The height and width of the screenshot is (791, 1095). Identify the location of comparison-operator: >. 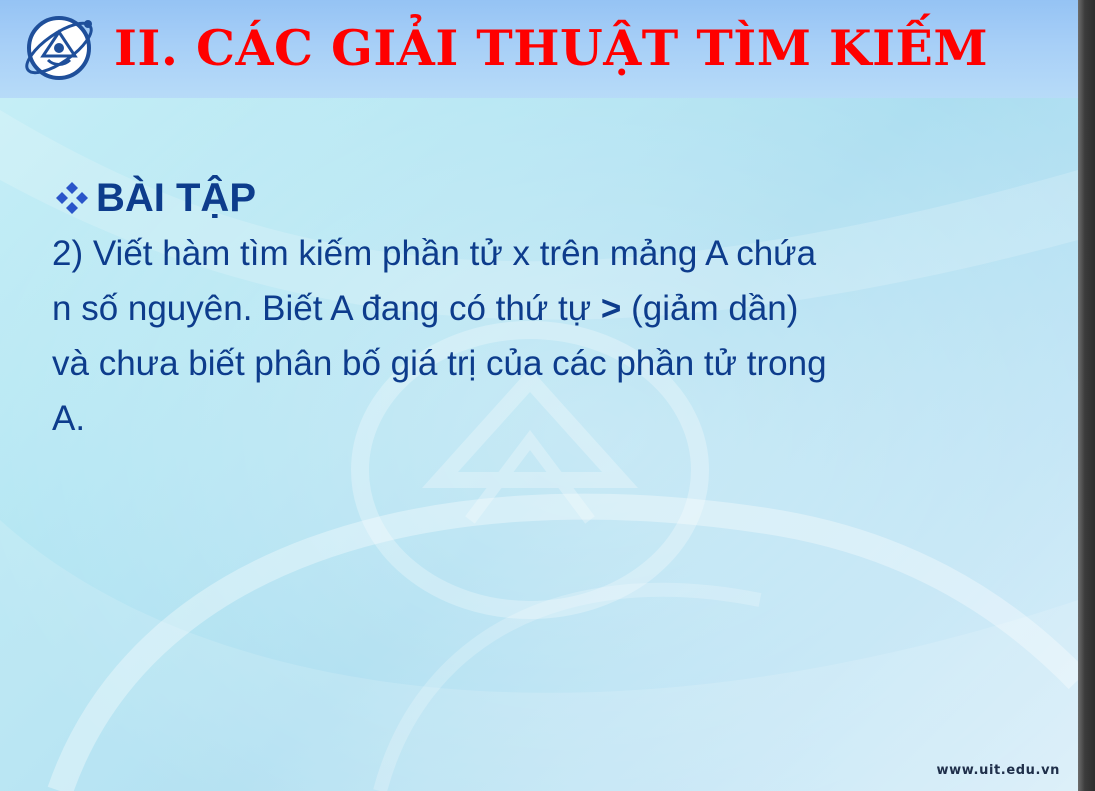
(611, 308).